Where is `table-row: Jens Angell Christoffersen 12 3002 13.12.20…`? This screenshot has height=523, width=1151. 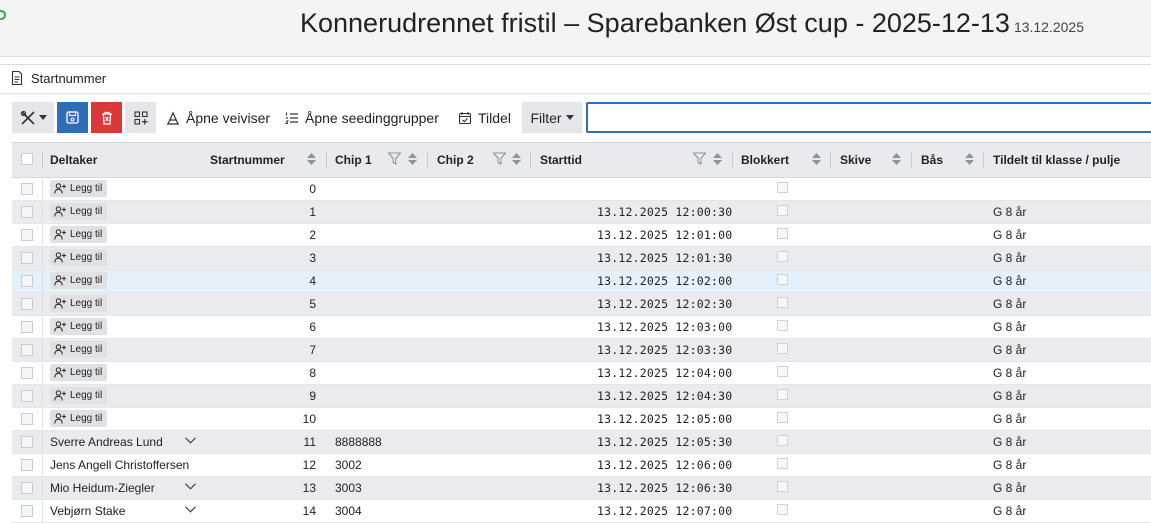 table-row: Jens Angell Christoffersen 12 3002 13.12.20… is located at coordinates (581, 465).